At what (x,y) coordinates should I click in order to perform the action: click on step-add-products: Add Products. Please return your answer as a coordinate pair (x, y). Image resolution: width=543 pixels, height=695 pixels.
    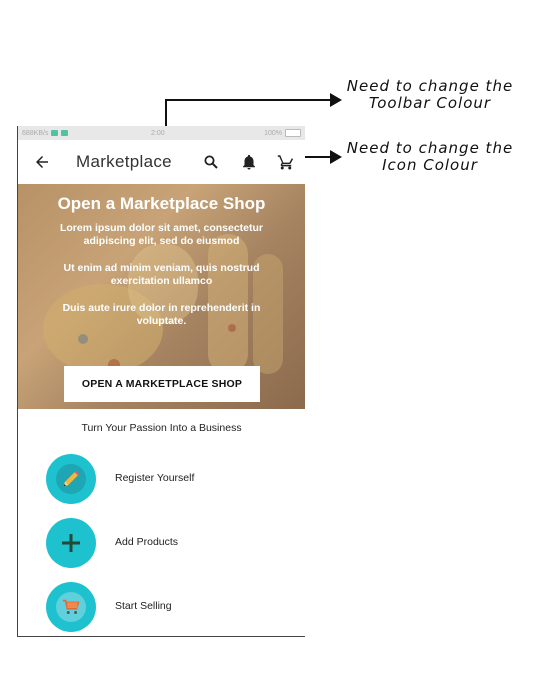
    Looking at the image, I should click on (171, 544).